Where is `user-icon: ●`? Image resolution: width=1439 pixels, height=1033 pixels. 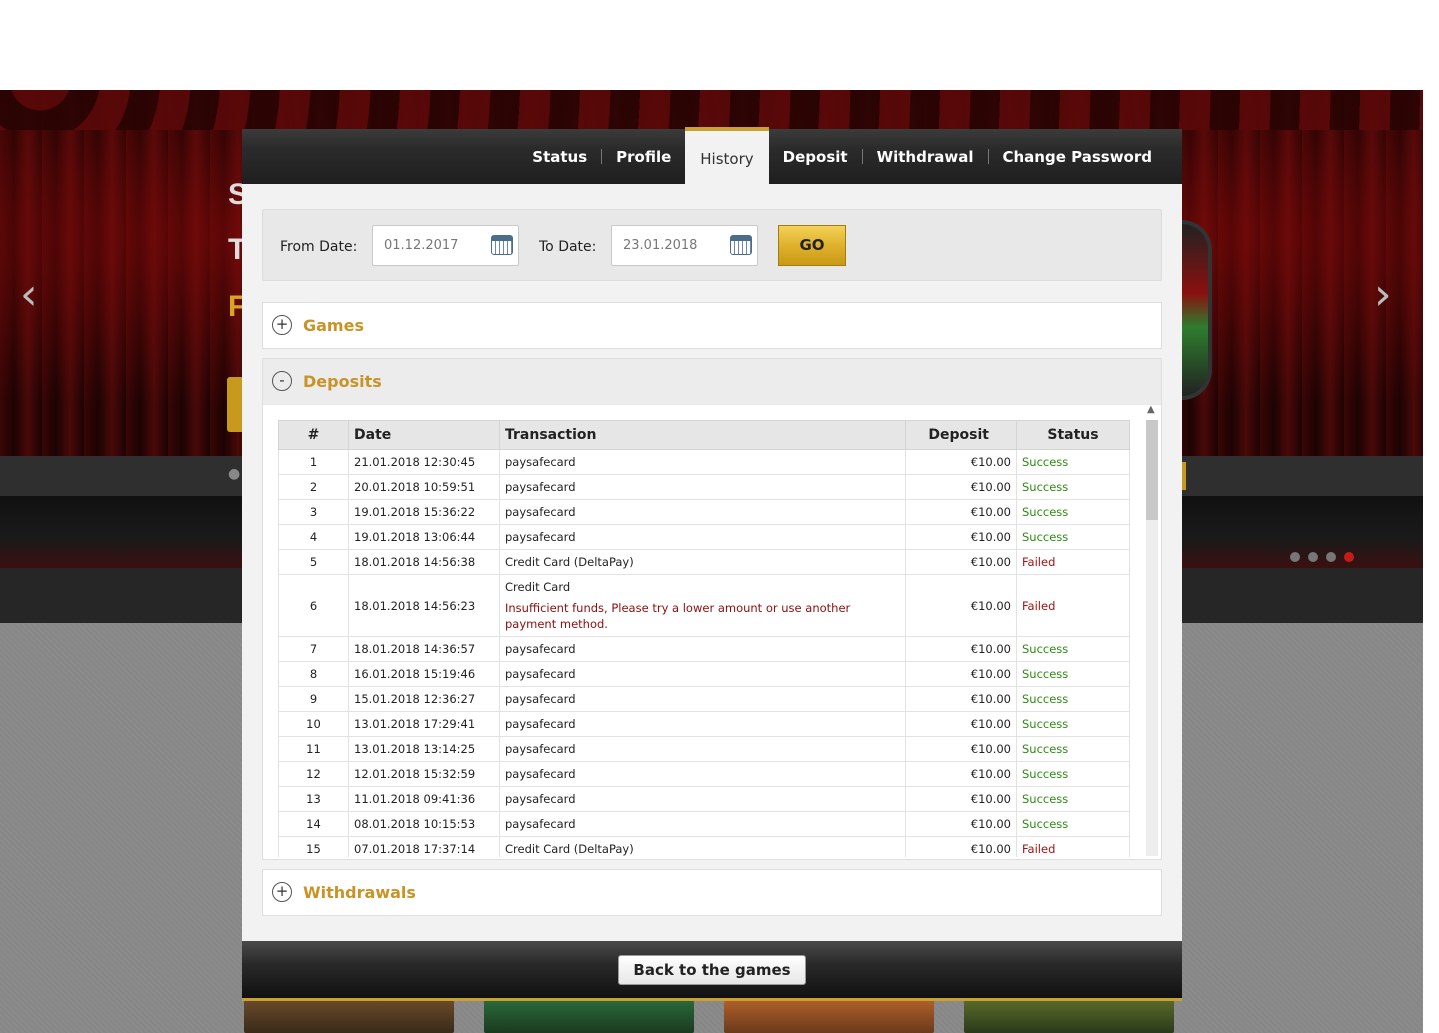
user-icon: ● is located at coordinates (235, 475).